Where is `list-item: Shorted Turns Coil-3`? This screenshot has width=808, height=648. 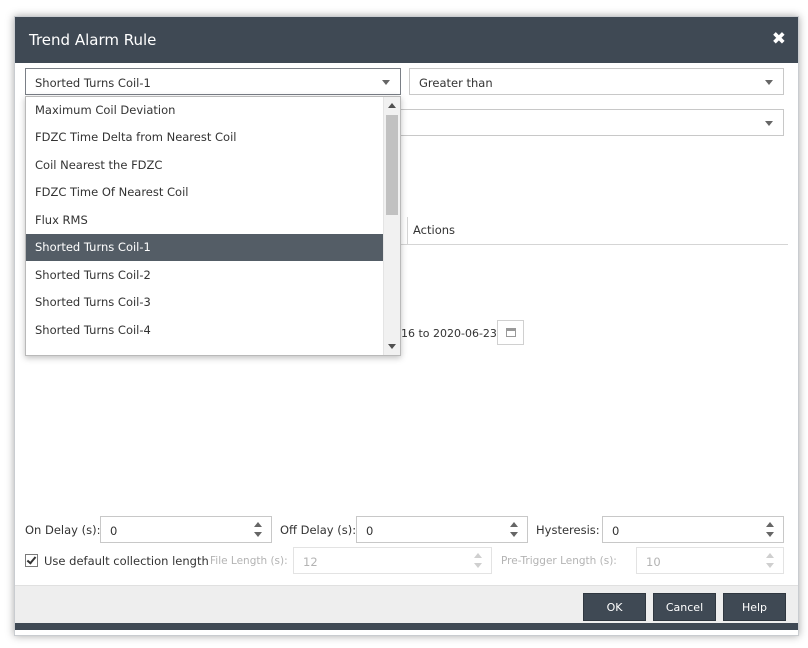
list-item: Shorted Turns Coil-3 is located at coordinates (204, 302).